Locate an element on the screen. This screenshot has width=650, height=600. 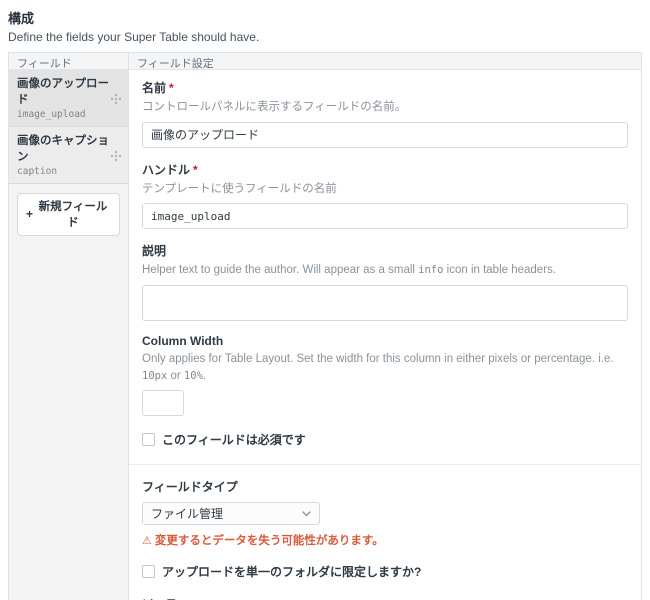
page-title: 構成 is located at coordinates (21, 18).